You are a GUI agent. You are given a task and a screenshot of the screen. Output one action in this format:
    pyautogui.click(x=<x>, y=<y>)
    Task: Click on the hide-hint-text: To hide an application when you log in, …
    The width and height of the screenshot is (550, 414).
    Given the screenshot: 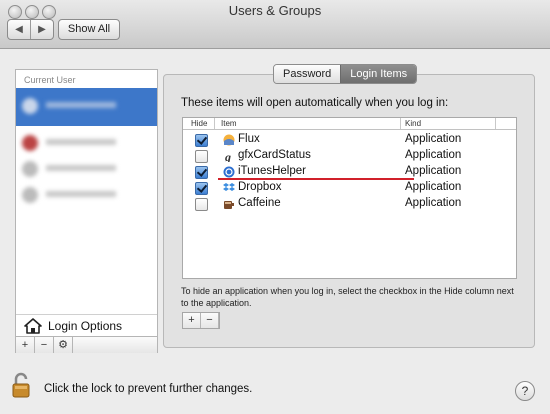 What is the action you would take?
    pyautogui.click(x=347, y=297)
    